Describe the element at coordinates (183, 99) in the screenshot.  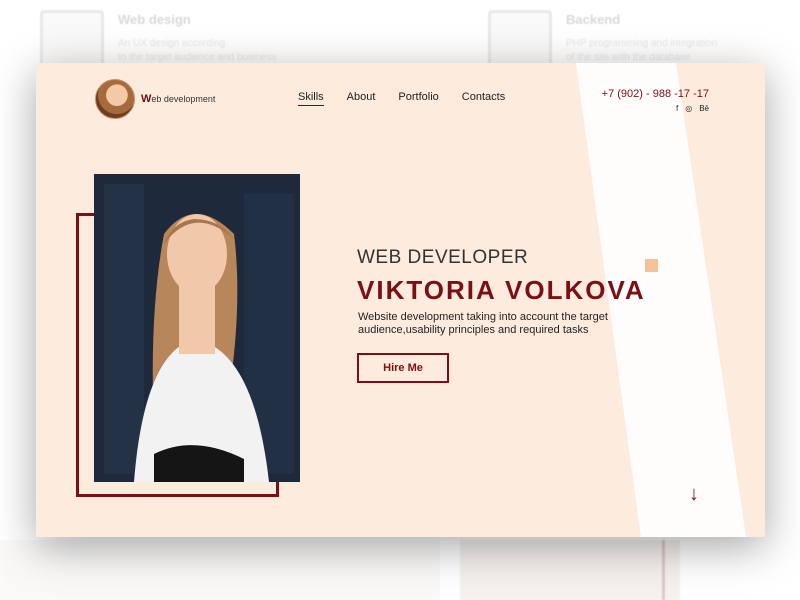
I see `logo-label: eb development` at that location.